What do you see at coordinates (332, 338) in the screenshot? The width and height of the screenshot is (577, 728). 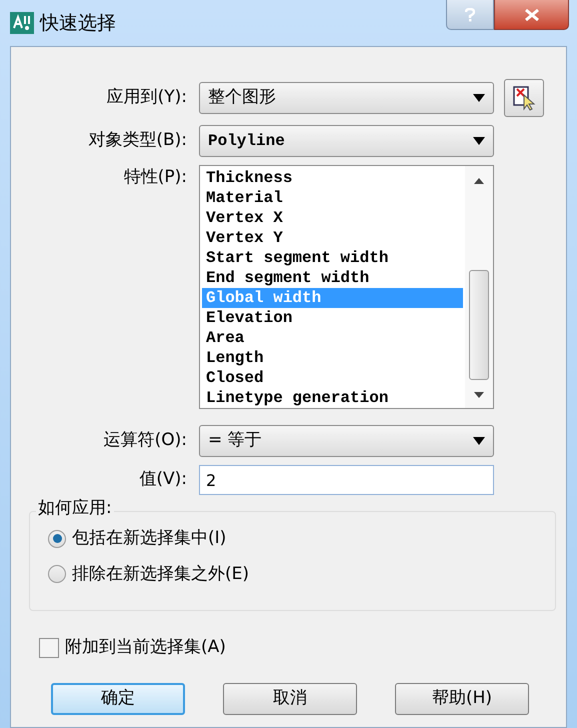 I see `list-item: Area` at bounding box center [332, 338].